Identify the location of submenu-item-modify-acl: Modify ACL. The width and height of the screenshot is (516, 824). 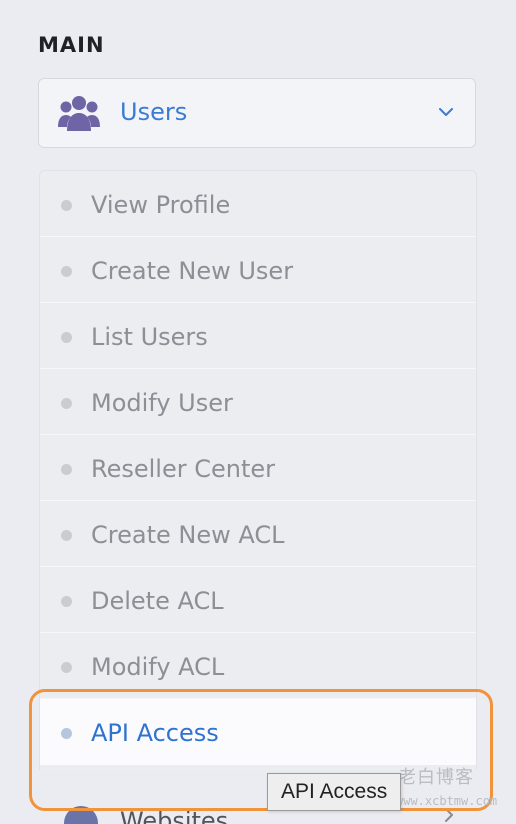
(258, 666).